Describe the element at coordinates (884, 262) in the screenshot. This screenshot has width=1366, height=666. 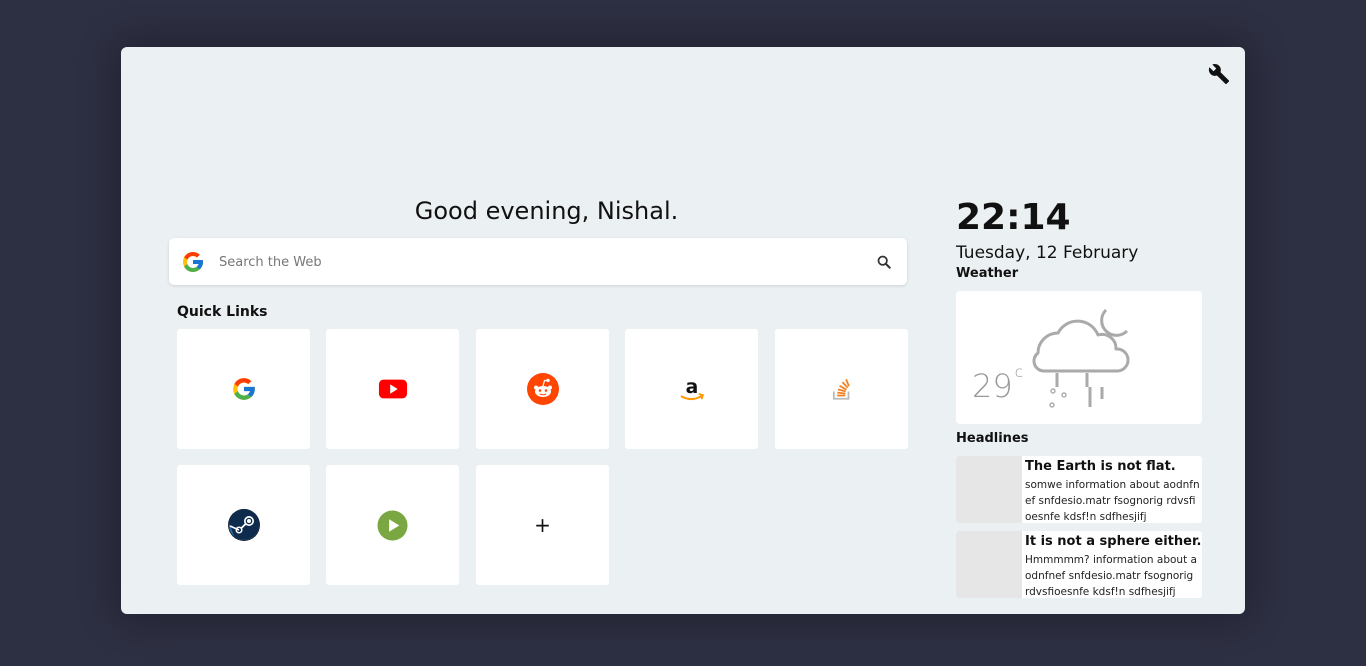
I see `search-icon` at that location.